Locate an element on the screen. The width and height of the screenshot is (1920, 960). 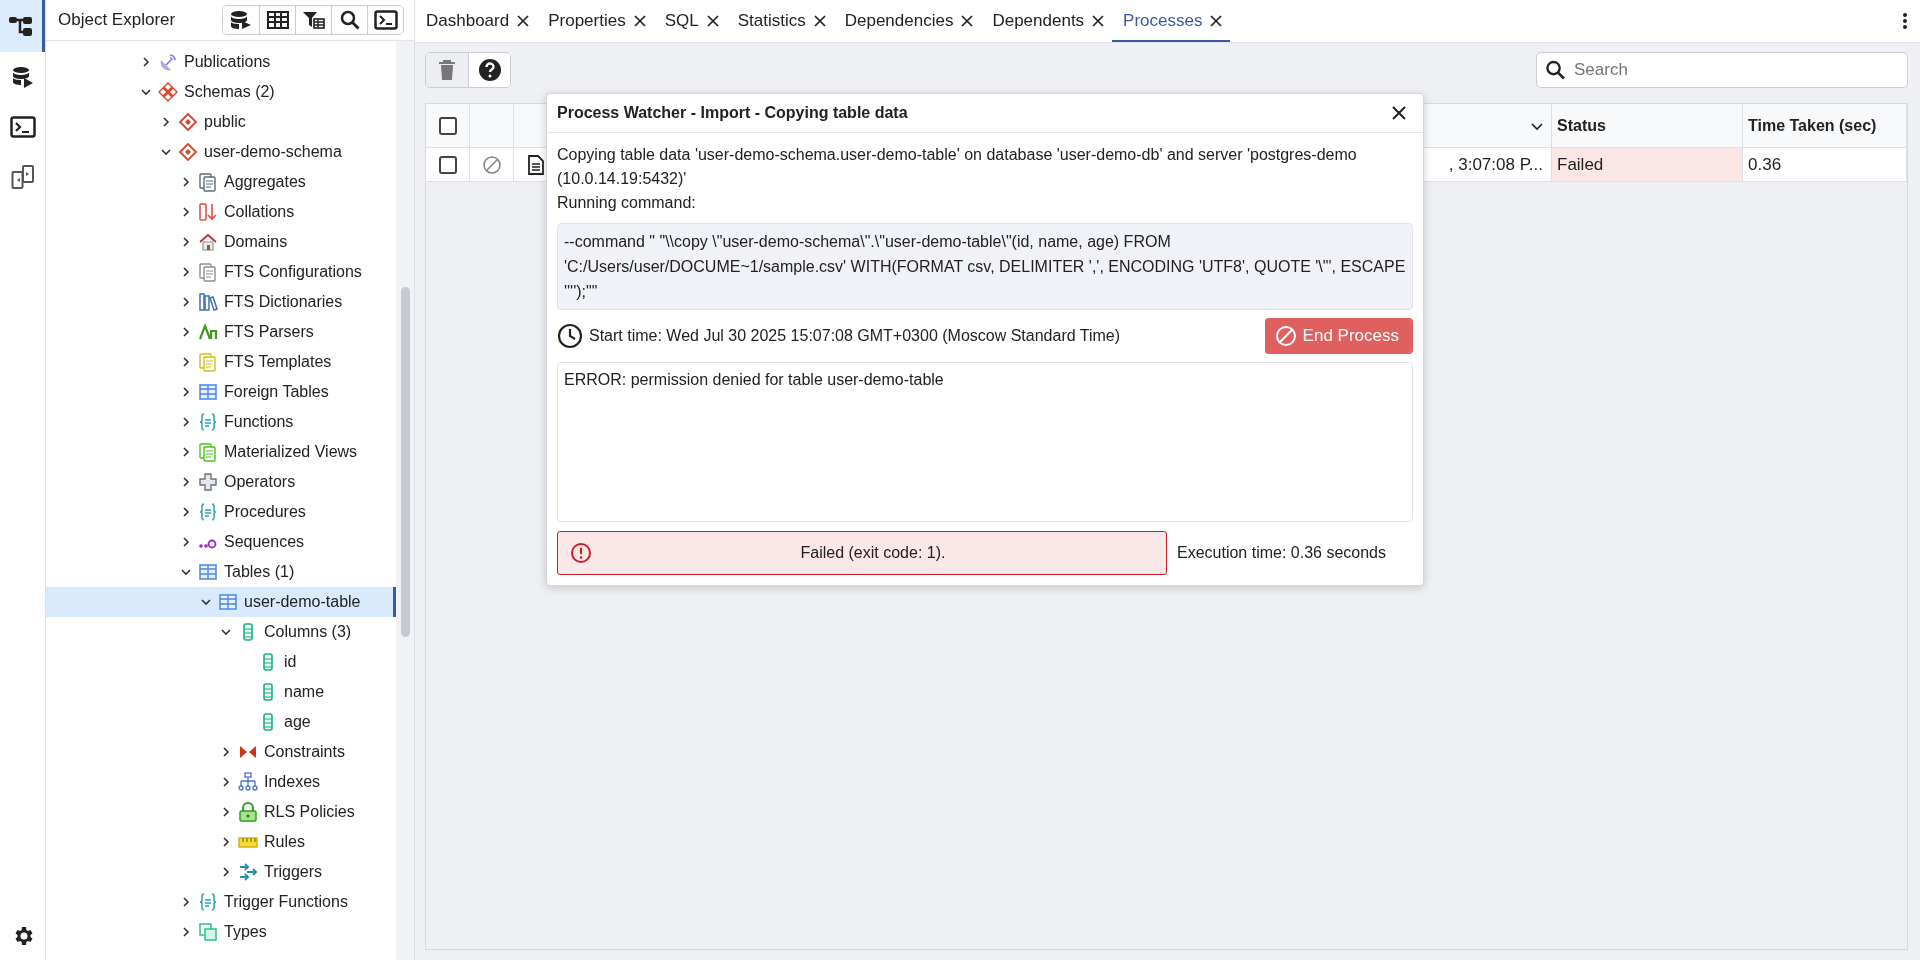
tab: Properties is located at coordinates (595, 22).